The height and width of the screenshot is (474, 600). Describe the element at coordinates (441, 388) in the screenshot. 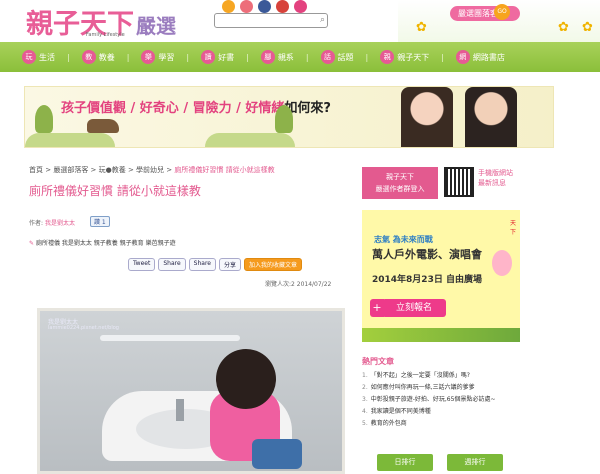

I see `list-item: 2. 如何應付叫你再玩一條,三話六議的爹爹` at that location.